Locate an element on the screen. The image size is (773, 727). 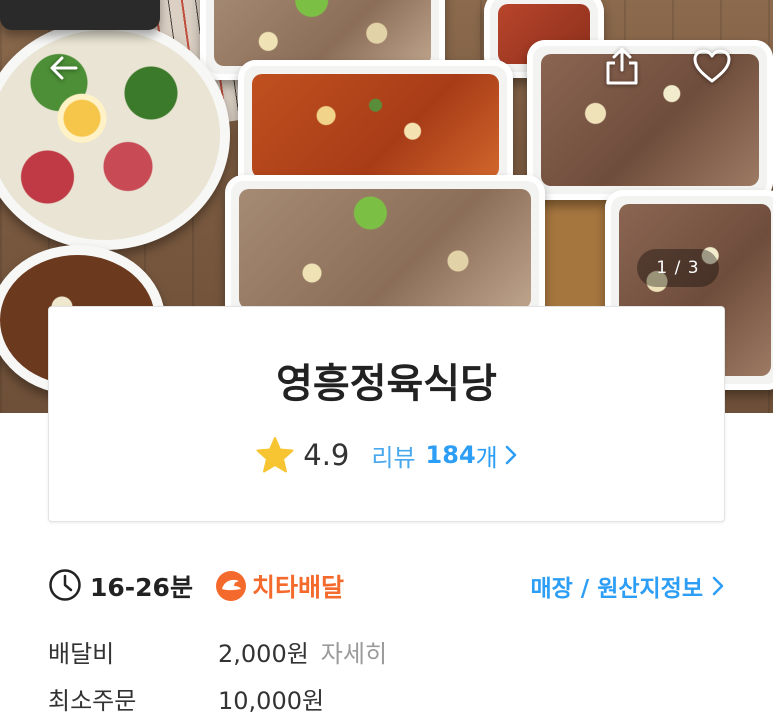
delivery-fee-value-wrap: 2,000원 자세히 is located at coordinates (302, 651).